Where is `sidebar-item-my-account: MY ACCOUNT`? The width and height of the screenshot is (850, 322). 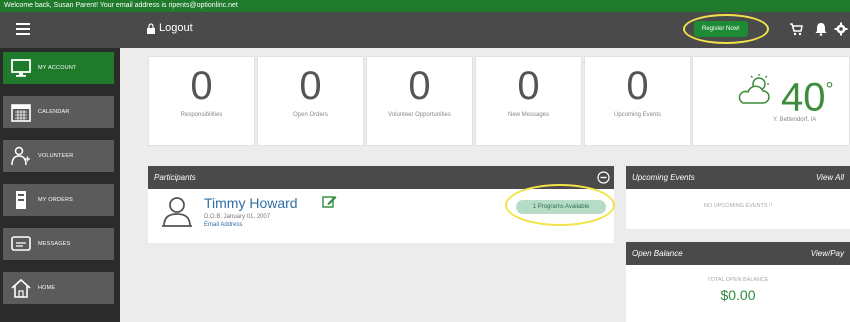 sidebar-item-my-account: MY ACCOUNT is located at coordinates (58, 68).